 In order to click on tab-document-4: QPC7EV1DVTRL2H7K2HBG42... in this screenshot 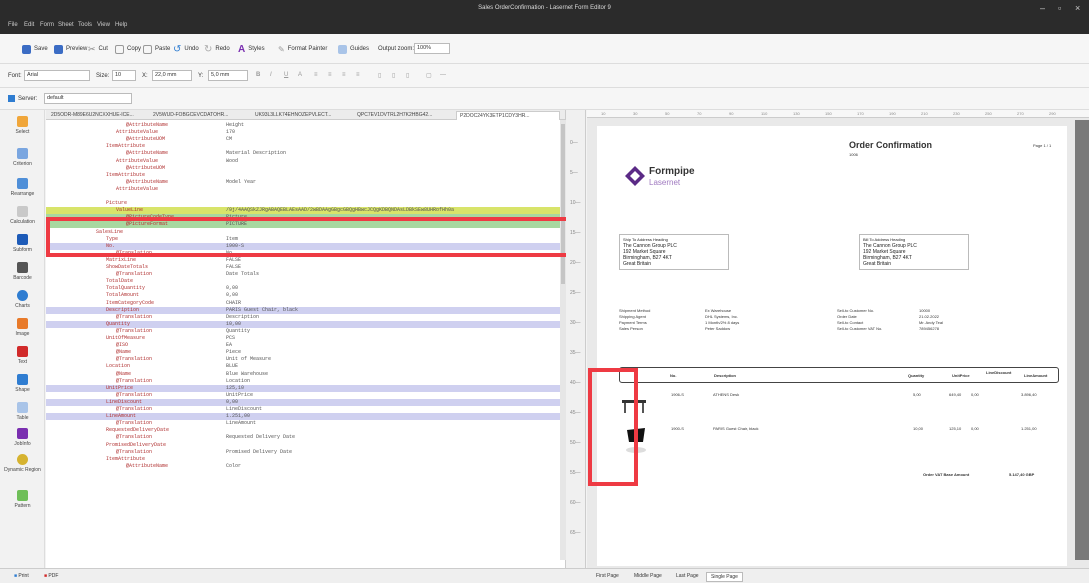, I will do `click(404, 115)`.